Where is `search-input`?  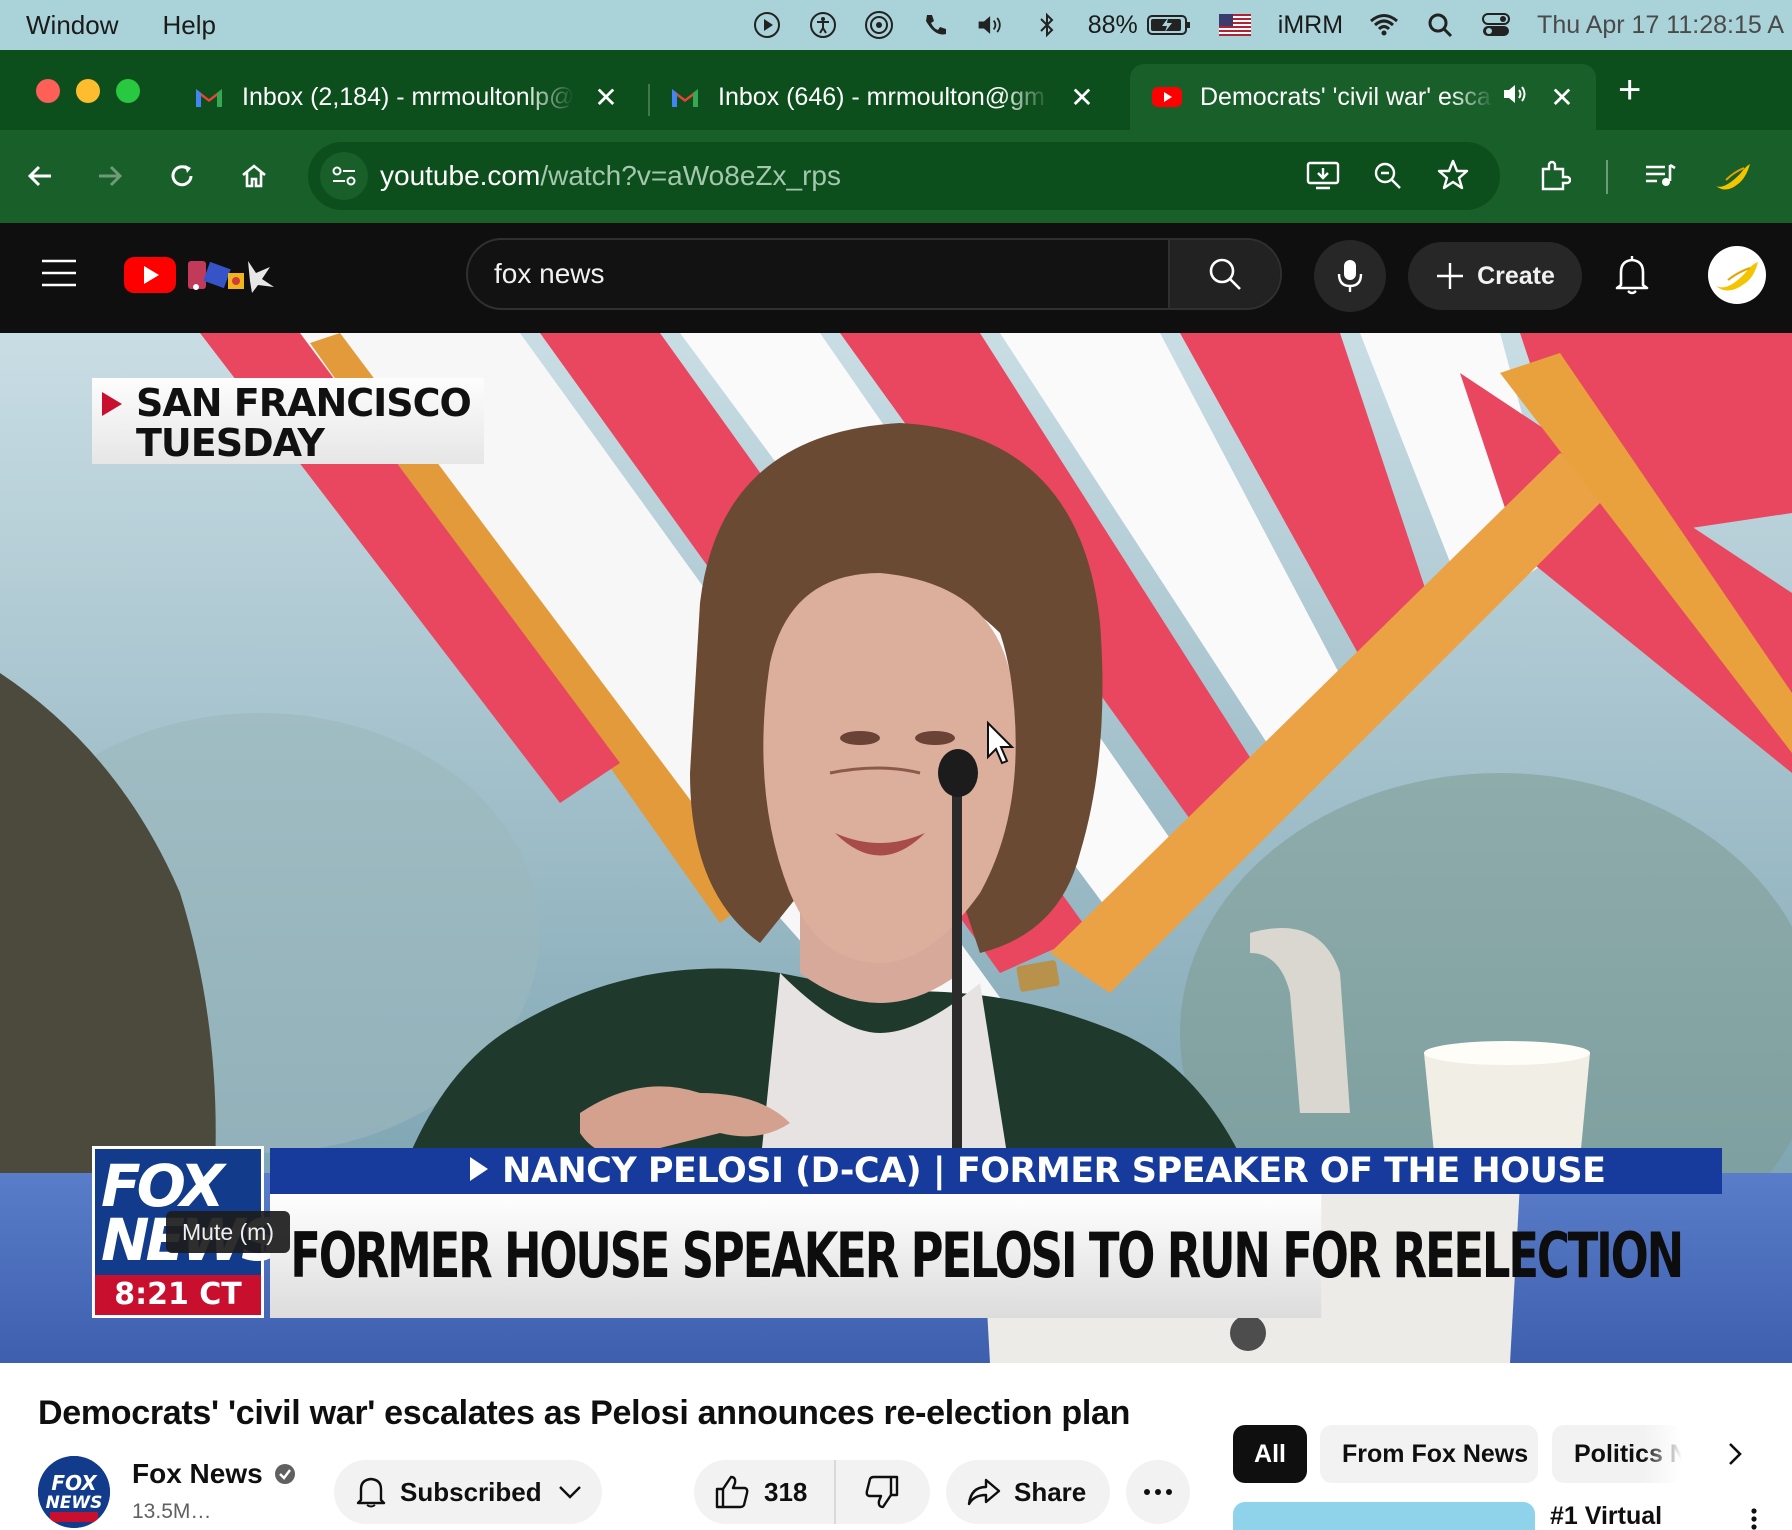 search-input is located at coordinates (814, 274).